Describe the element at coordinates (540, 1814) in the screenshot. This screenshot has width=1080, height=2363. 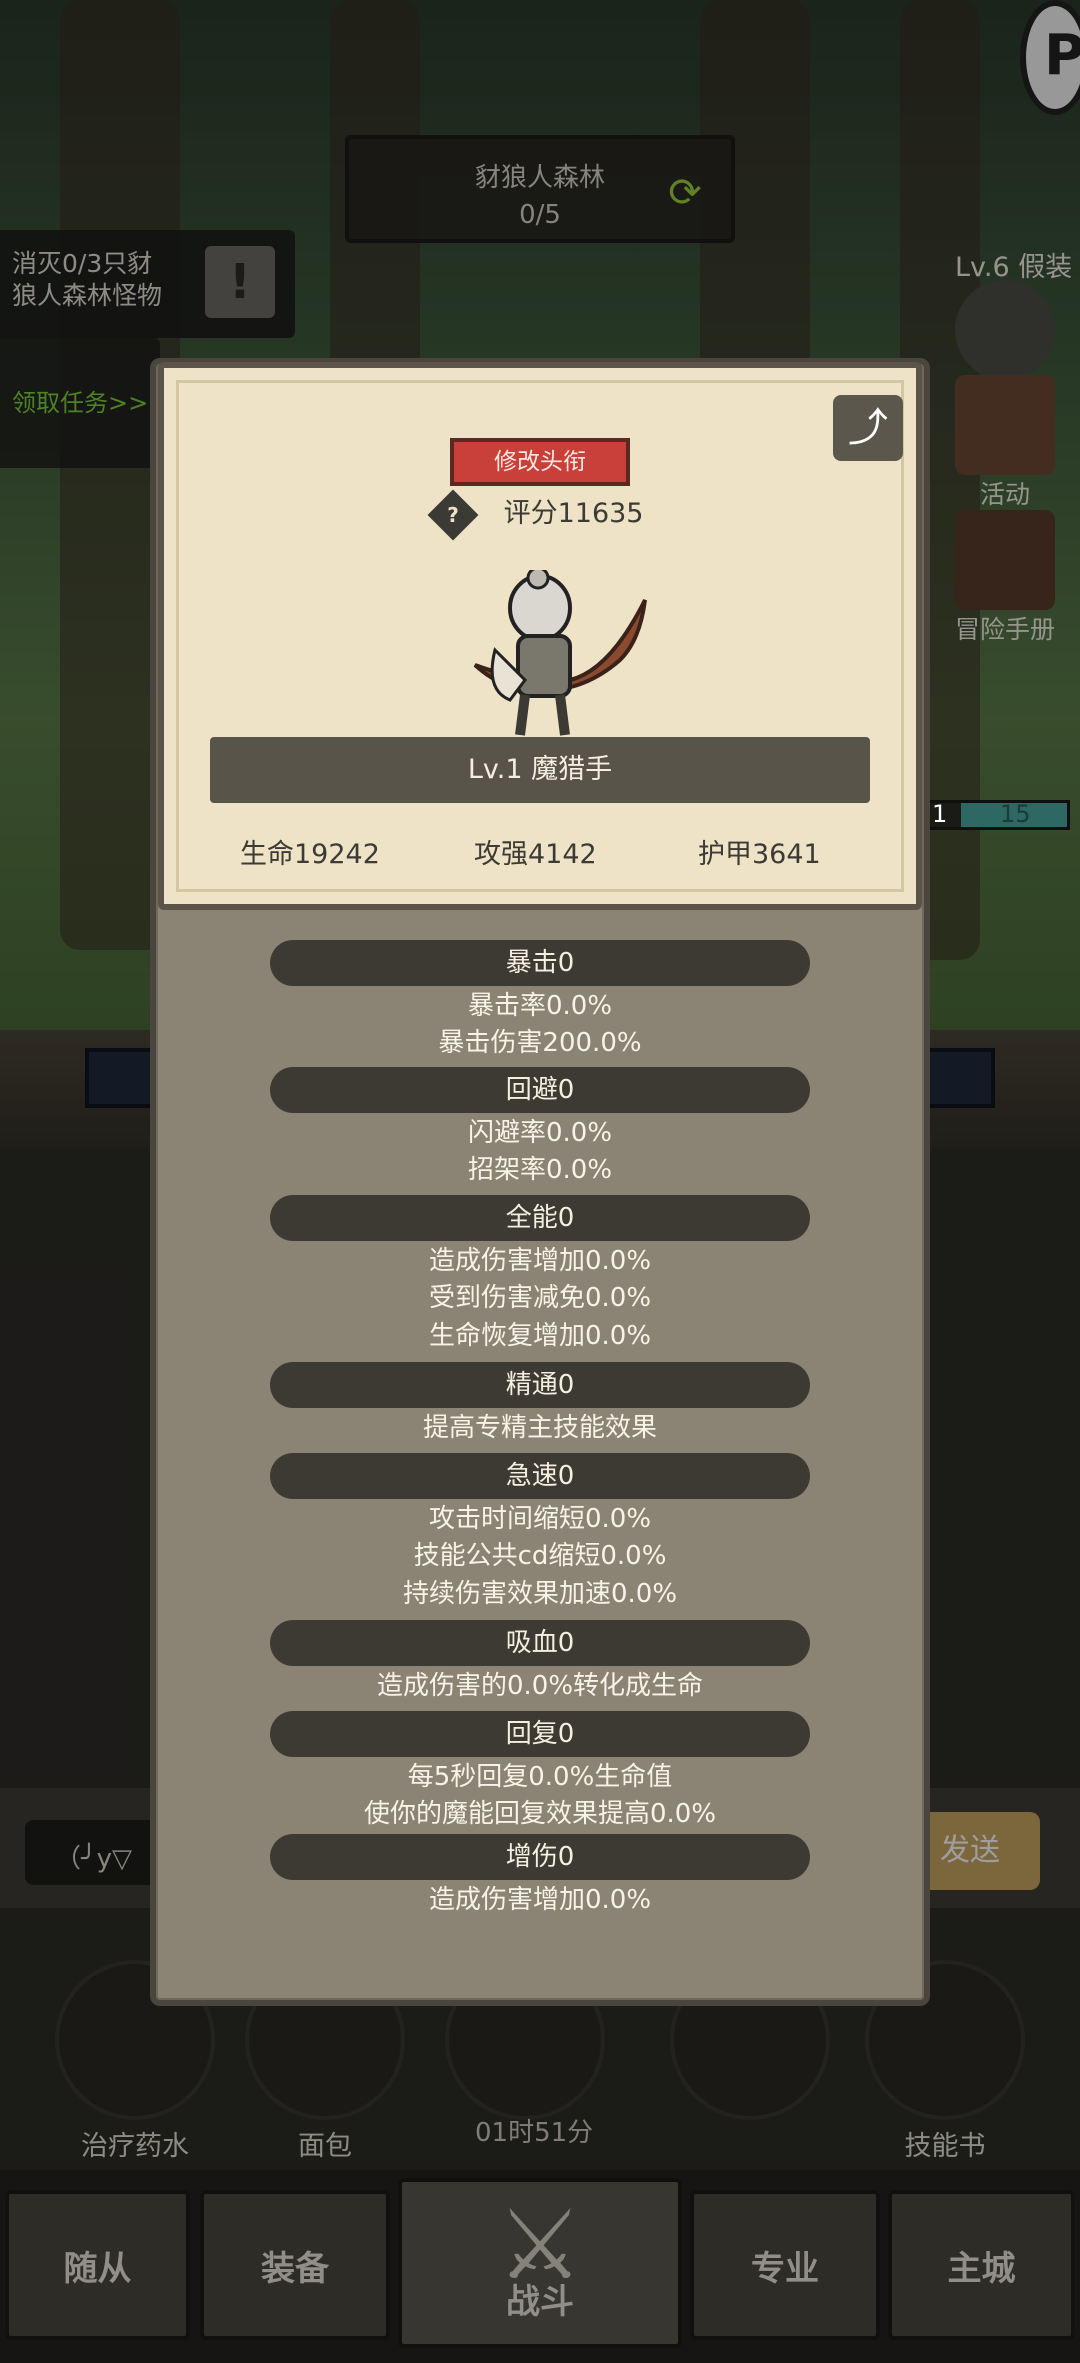
I see `stat-line: 使你的魔能回复效果提高0.0%` at that location.